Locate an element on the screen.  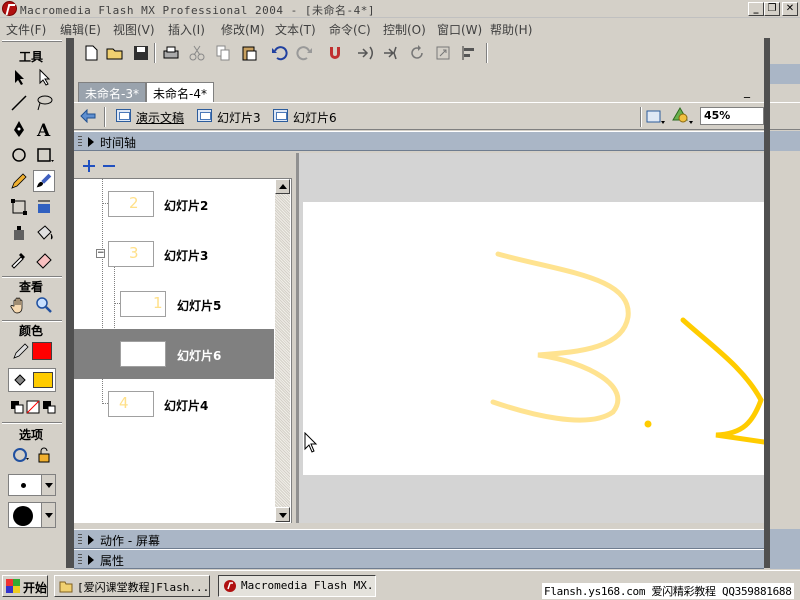
breadcrumb-presentation: 演示文稿 is located at coordinates (160, 117).